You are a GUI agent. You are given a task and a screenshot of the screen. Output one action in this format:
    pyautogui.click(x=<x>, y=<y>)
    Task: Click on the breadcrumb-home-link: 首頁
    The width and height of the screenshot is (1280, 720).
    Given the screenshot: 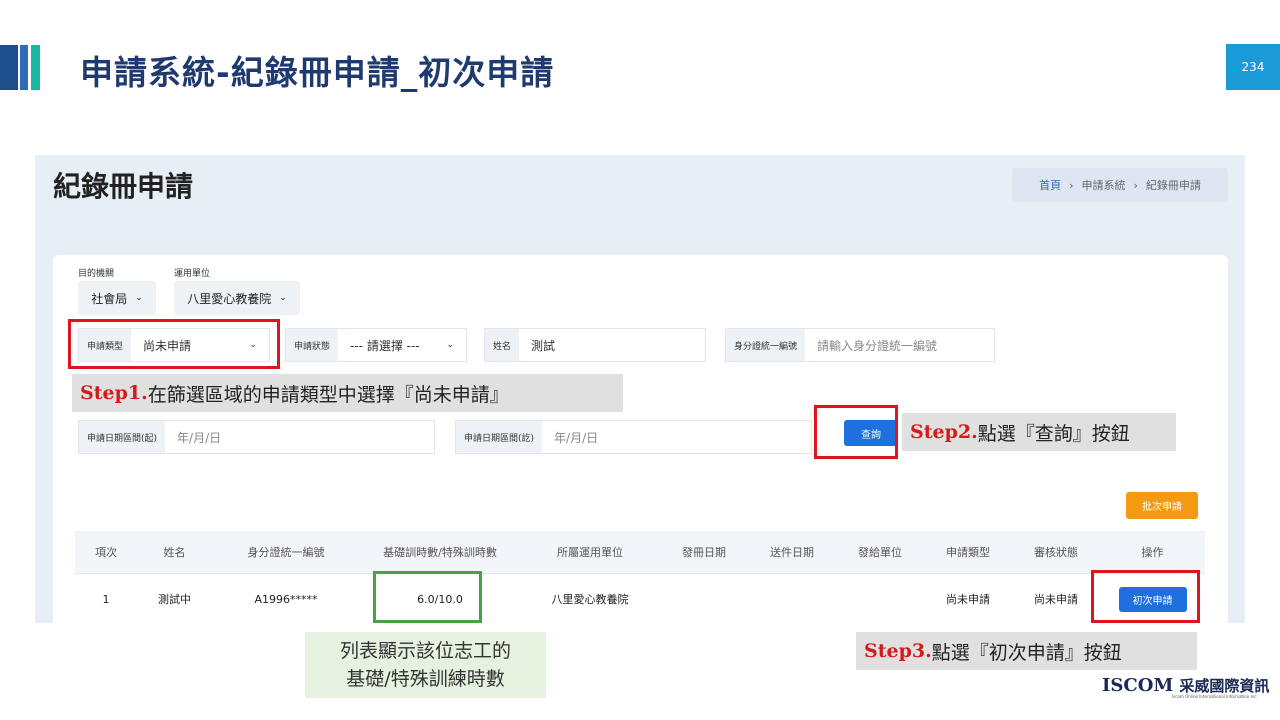 What is the action you would take?
    pyautogui.click(x=1050, y=185)
    